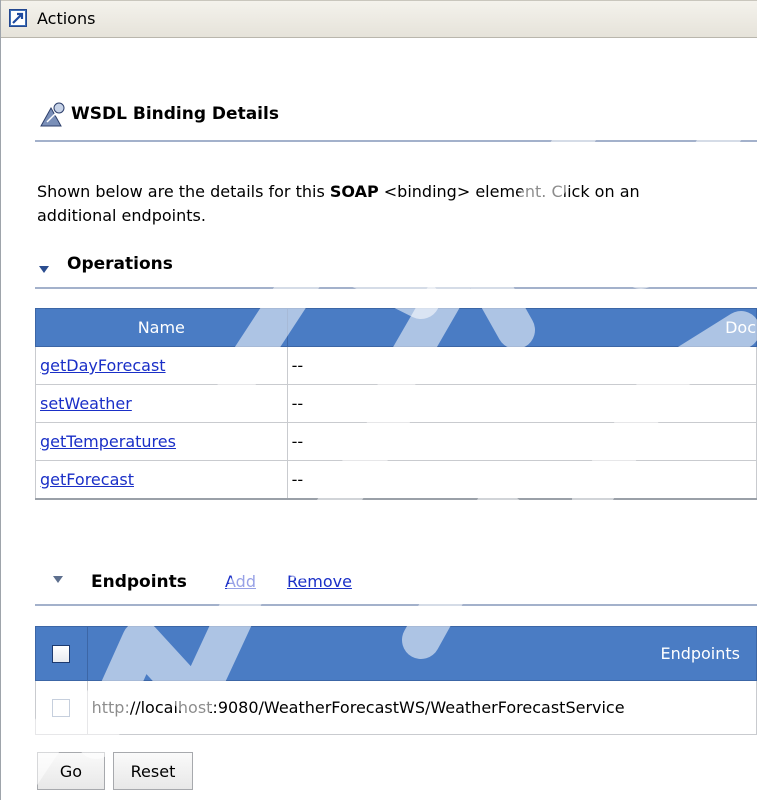 The height and width of the screenshot is (800, 757). What do you see at coordinates (740, 327) in the screenshot?
I see `column-header-doc-label: Doc` at bounding box center [740, 327].